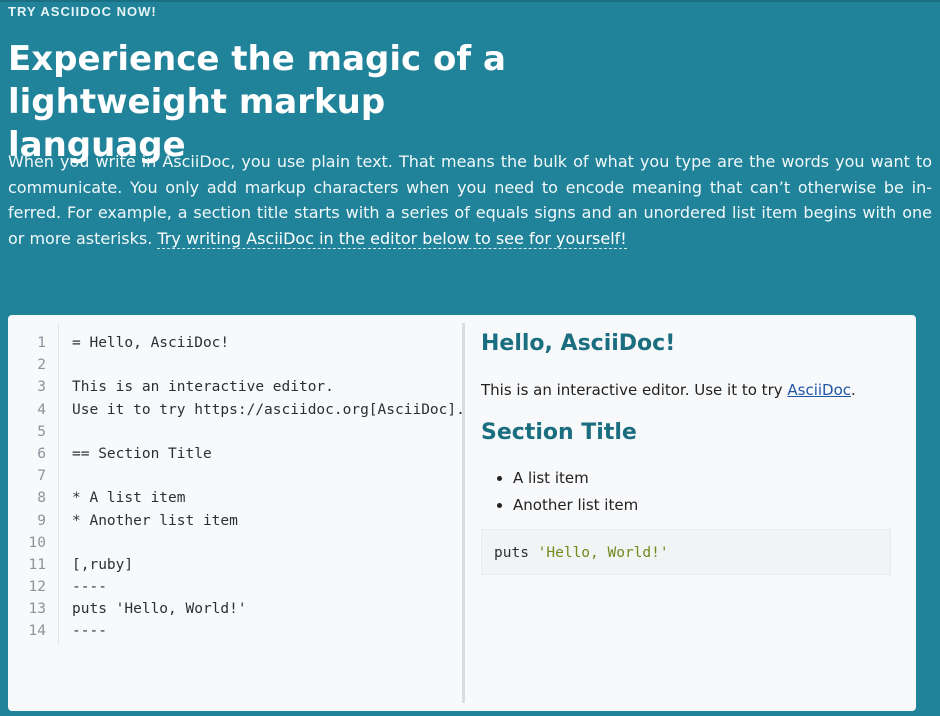  What do you see at coordinates (240, 543) in the screenshot?
I see `editor-line: 10` at bounding box center [240, 543].